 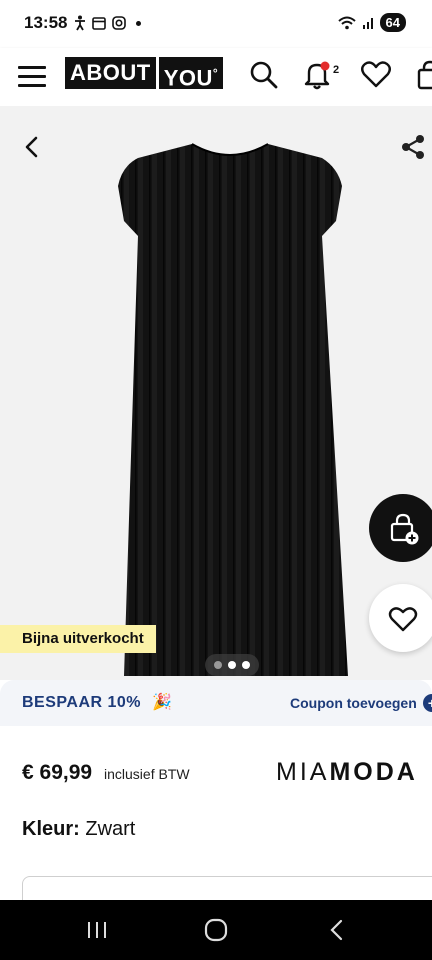 What do you see at coordinates (423, 75) in the screenshot?
I see `bag-icon` at bounding box center [423, 75].